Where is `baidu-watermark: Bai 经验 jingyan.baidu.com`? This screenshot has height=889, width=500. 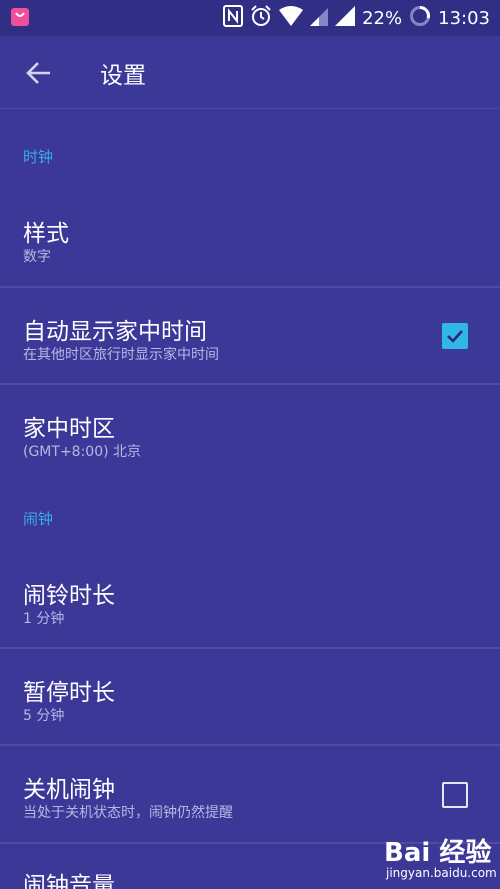
baidu-watermark: Bai 经验 jingyan.baidu.com is located at coordinates (440, 858).